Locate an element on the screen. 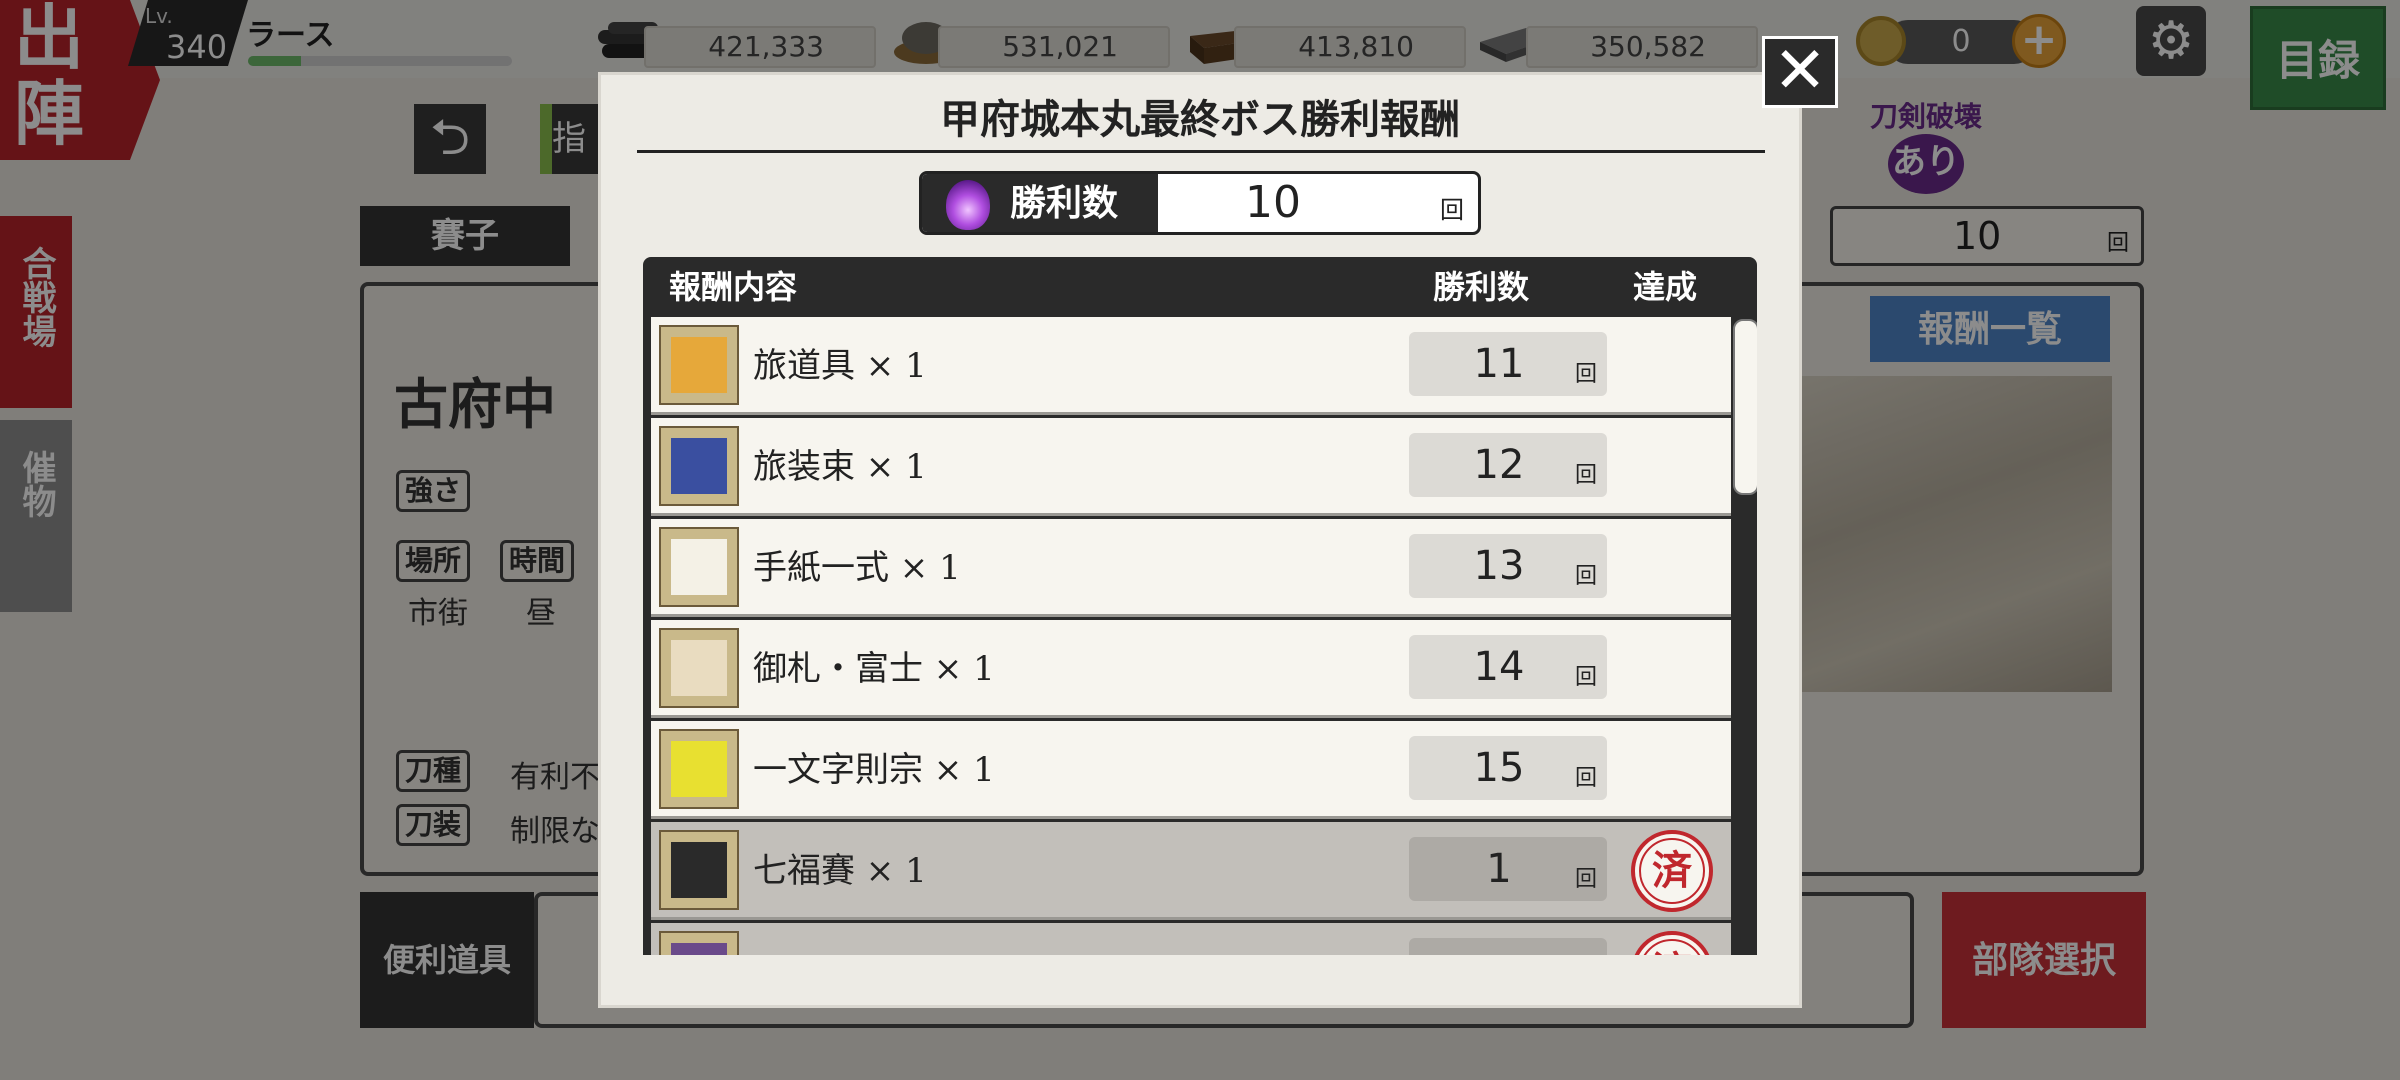 The height and width of the screenshot is (1080, 2400). reward-row: 済 is located at coordinates (1191, 939).